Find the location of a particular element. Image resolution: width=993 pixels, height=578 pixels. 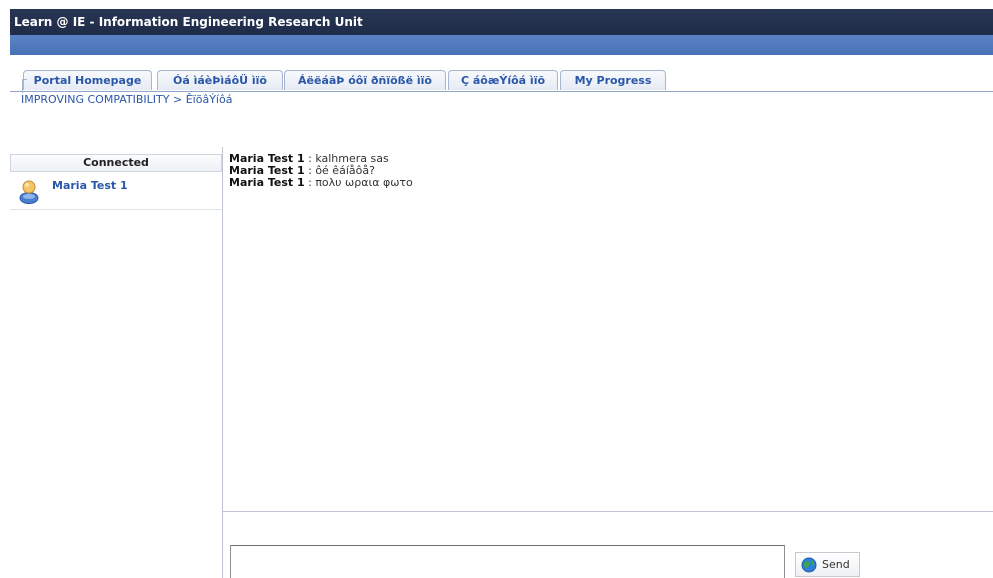

tab-my-courses: Óá ìáèÞìáôÜ ìïõ is located at coordinates (220, 80).